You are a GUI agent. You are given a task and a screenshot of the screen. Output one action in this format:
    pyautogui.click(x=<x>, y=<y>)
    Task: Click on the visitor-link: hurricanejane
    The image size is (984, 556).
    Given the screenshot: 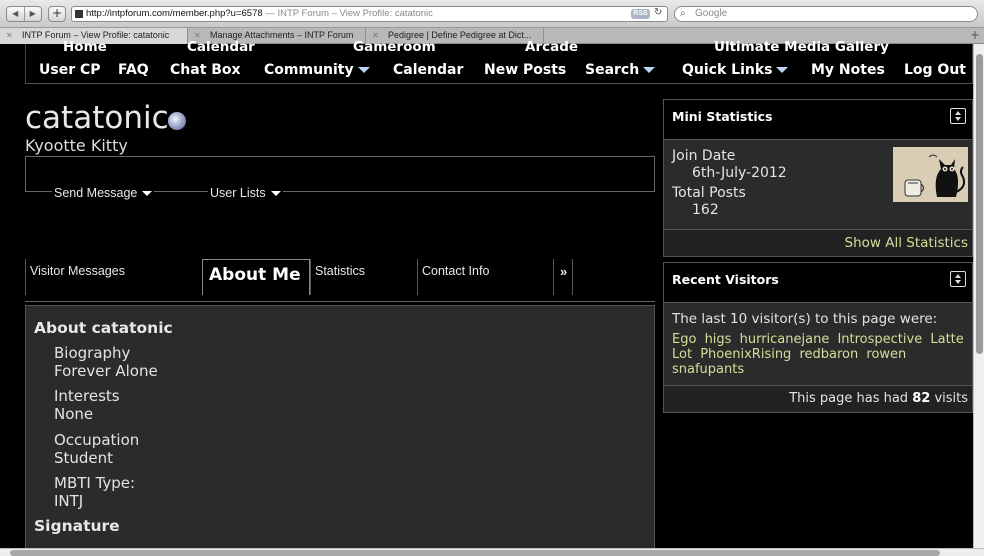 What is the action you would take?
    pyautogui.click(x=785, y=339)
    